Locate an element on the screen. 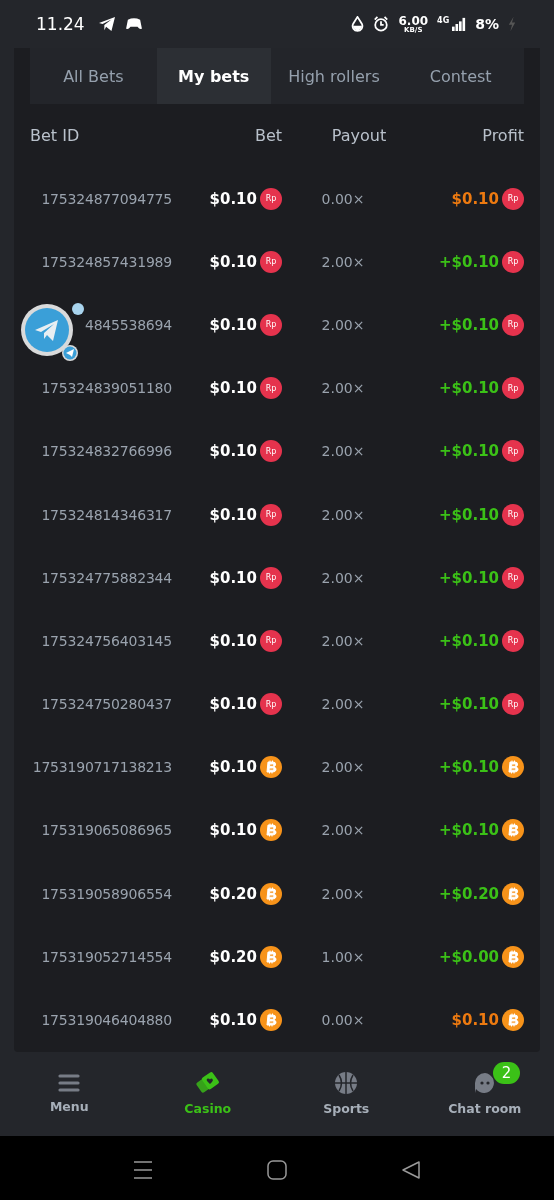 This screenshot has height=1200, width=554. signal-icon is located at coordinates (459, 24).